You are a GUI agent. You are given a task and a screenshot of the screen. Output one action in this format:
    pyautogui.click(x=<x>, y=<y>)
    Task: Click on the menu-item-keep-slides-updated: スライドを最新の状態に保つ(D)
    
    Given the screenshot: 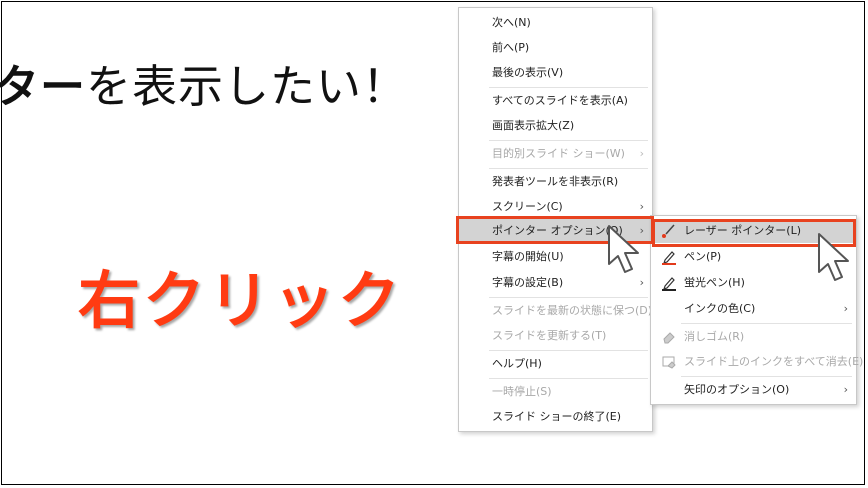 What is the action you would take?
    pyautogui.click(x=555, y=311)
    